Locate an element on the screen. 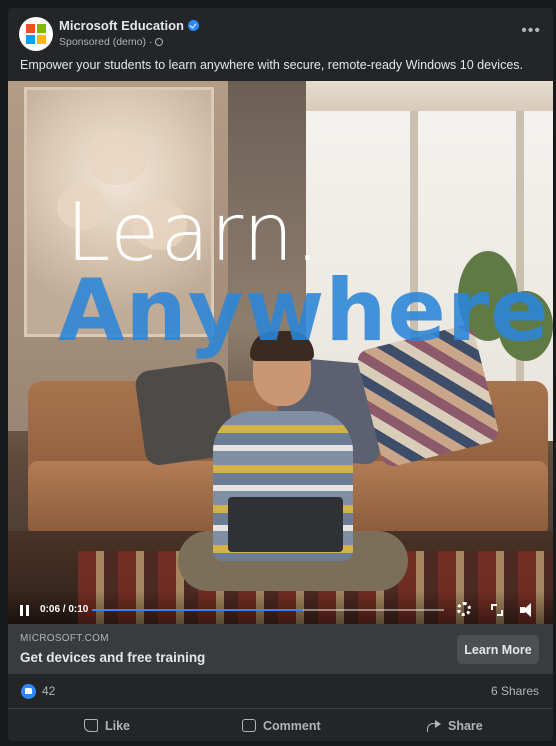 Image resolution: width=556 pixels, height=746 pixels. page-name-row: Microsoft Education is located at coordinates (129, 25).